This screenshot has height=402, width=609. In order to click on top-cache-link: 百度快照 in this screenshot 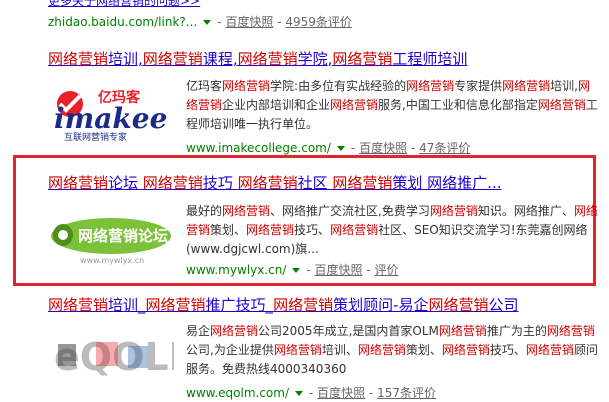, I will do `click(249, 22)`.